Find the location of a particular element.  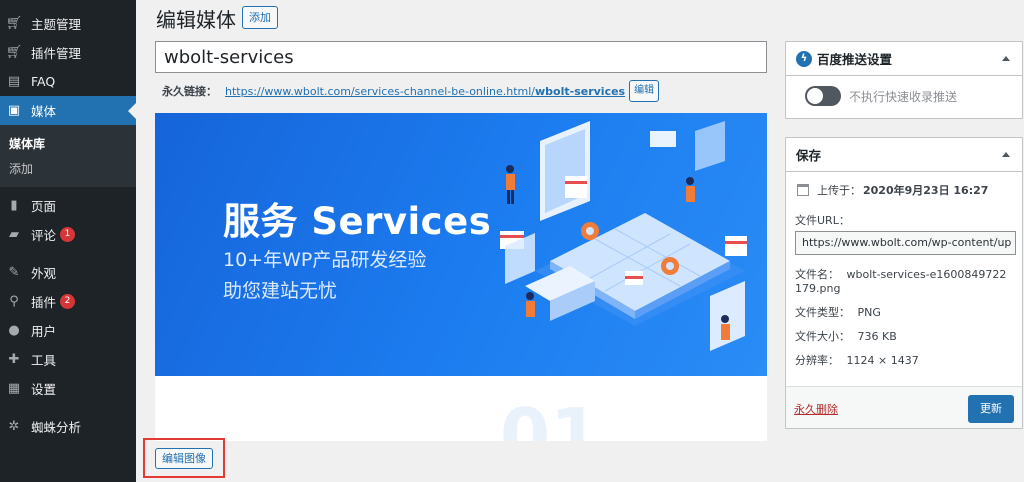

edit-image-highlight-box: 编辑图像 is located at coordinates (184, 458).